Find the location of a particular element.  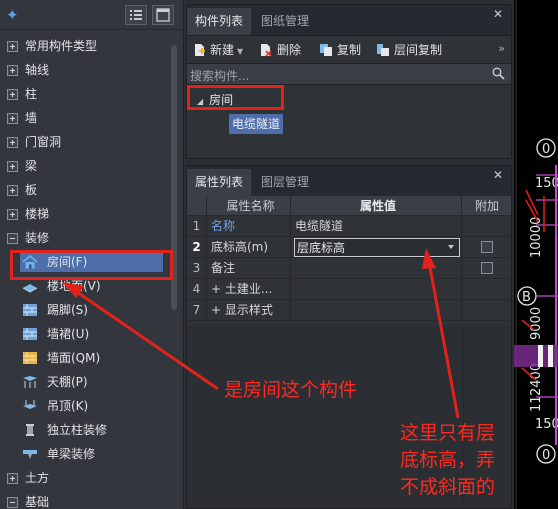

annotation-elevation-line-2: 底标高，弄 is located at coordinates (448, 460).